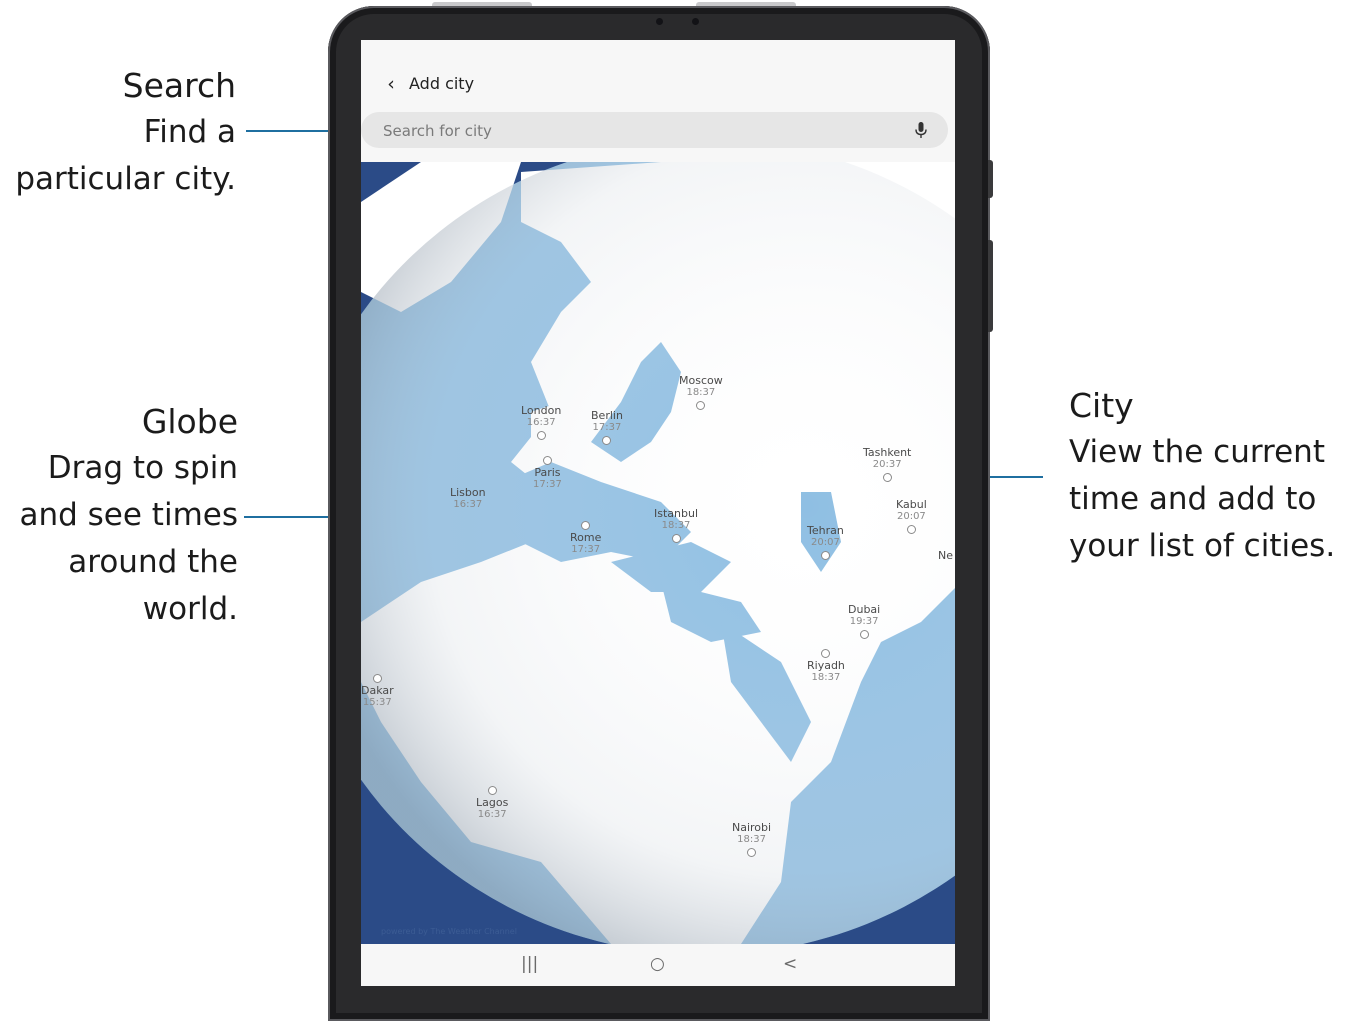 The image size is (1351, 1021). What do you see at coordinates (442, 83) in the screenshot?
I see `page-title: Add city` at bounding box center [442, 83].